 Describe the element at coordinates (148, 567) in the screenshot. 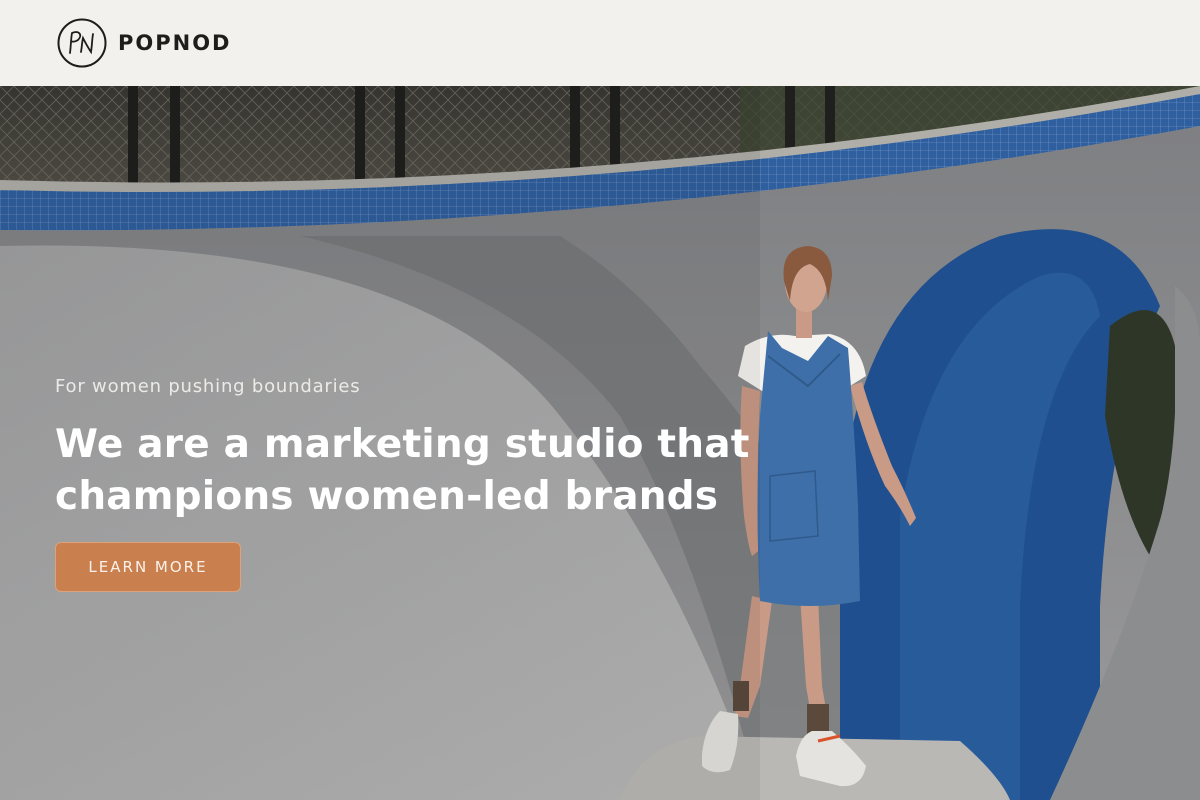

I see `learn-more-button: LEARN MORE` at that location.